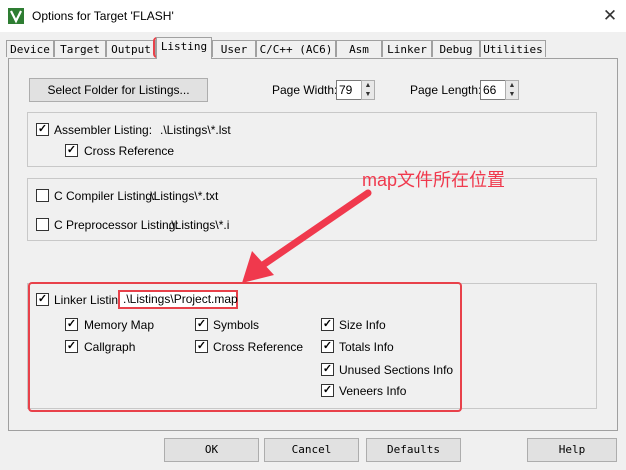 The width and height of the screenshot is (626, 470). I want to click on totals-info-checkbox: ✓, so click(327, 346).